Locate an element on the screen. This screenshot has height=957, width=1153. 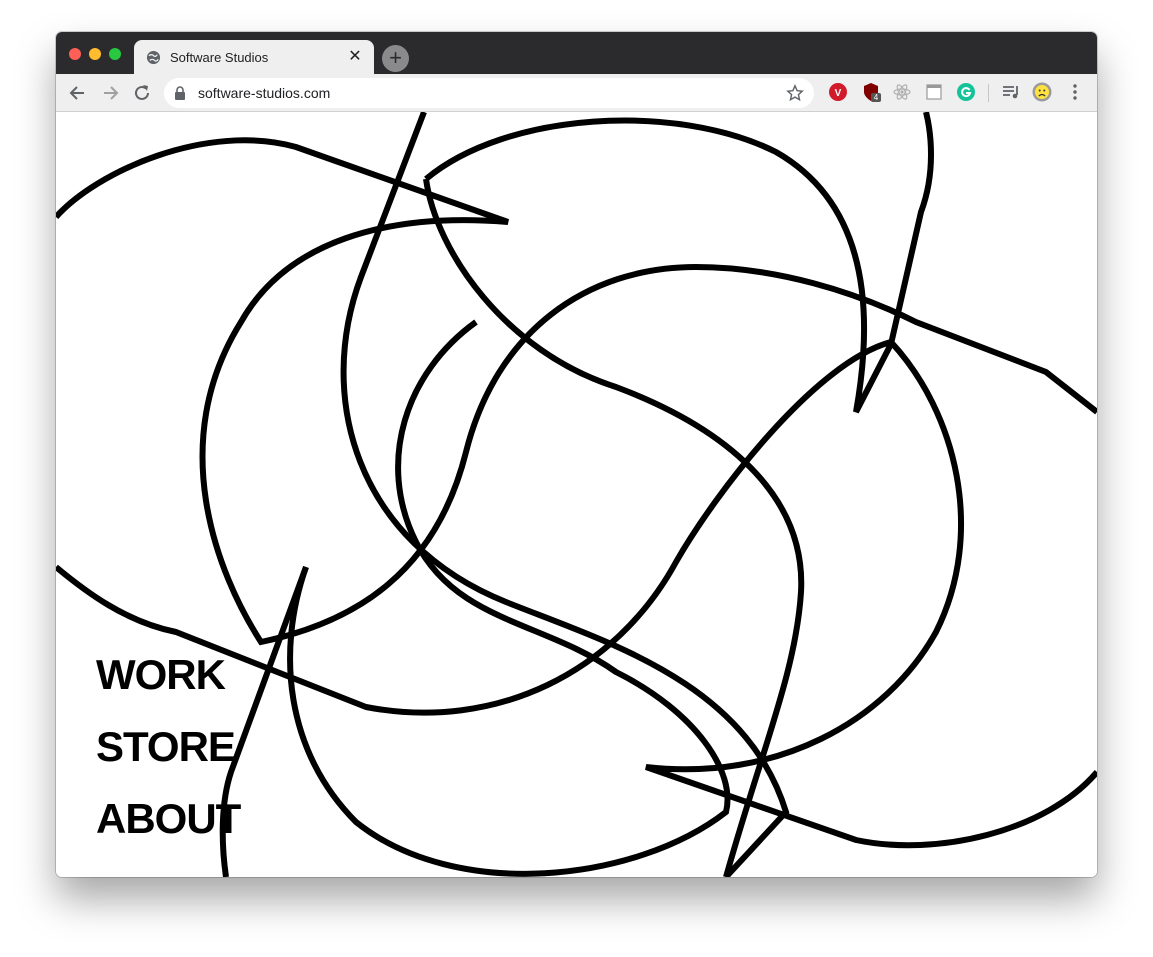
more-menu-icon is located at coordinates (1075, 92).